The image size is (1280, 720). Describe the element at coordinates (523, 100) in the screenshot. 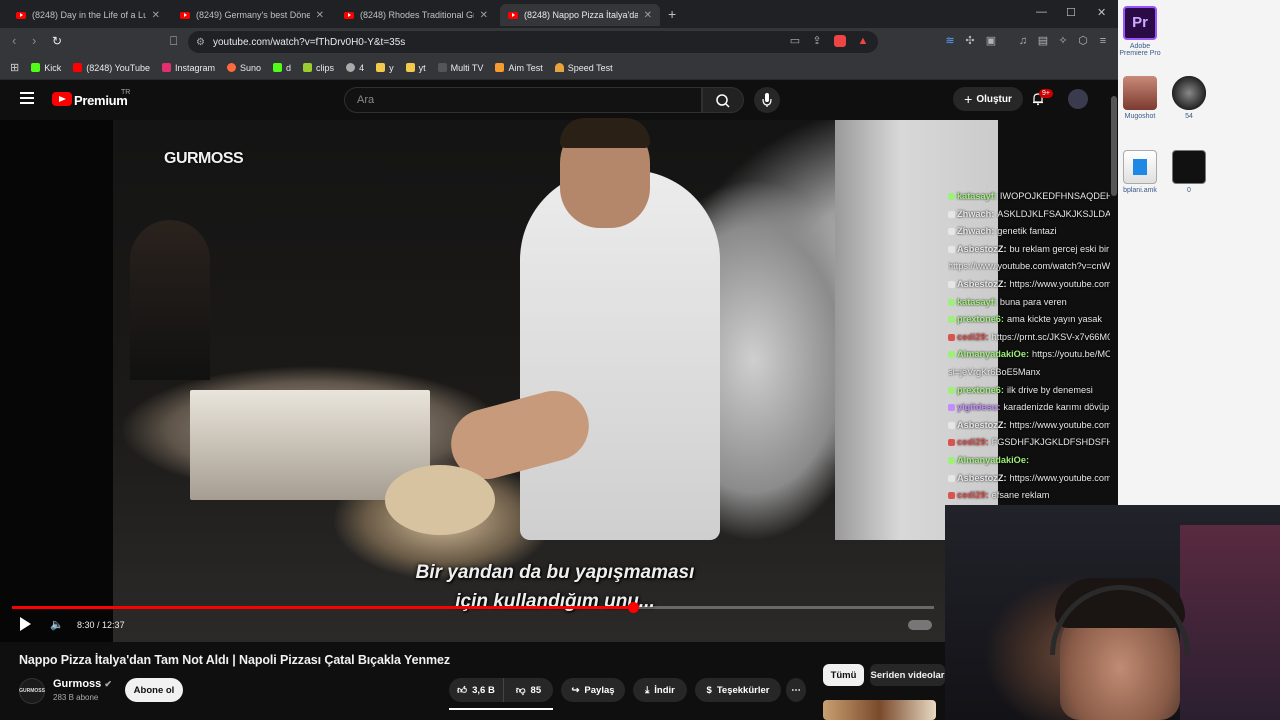

I see `search-input: Ara` at that location.